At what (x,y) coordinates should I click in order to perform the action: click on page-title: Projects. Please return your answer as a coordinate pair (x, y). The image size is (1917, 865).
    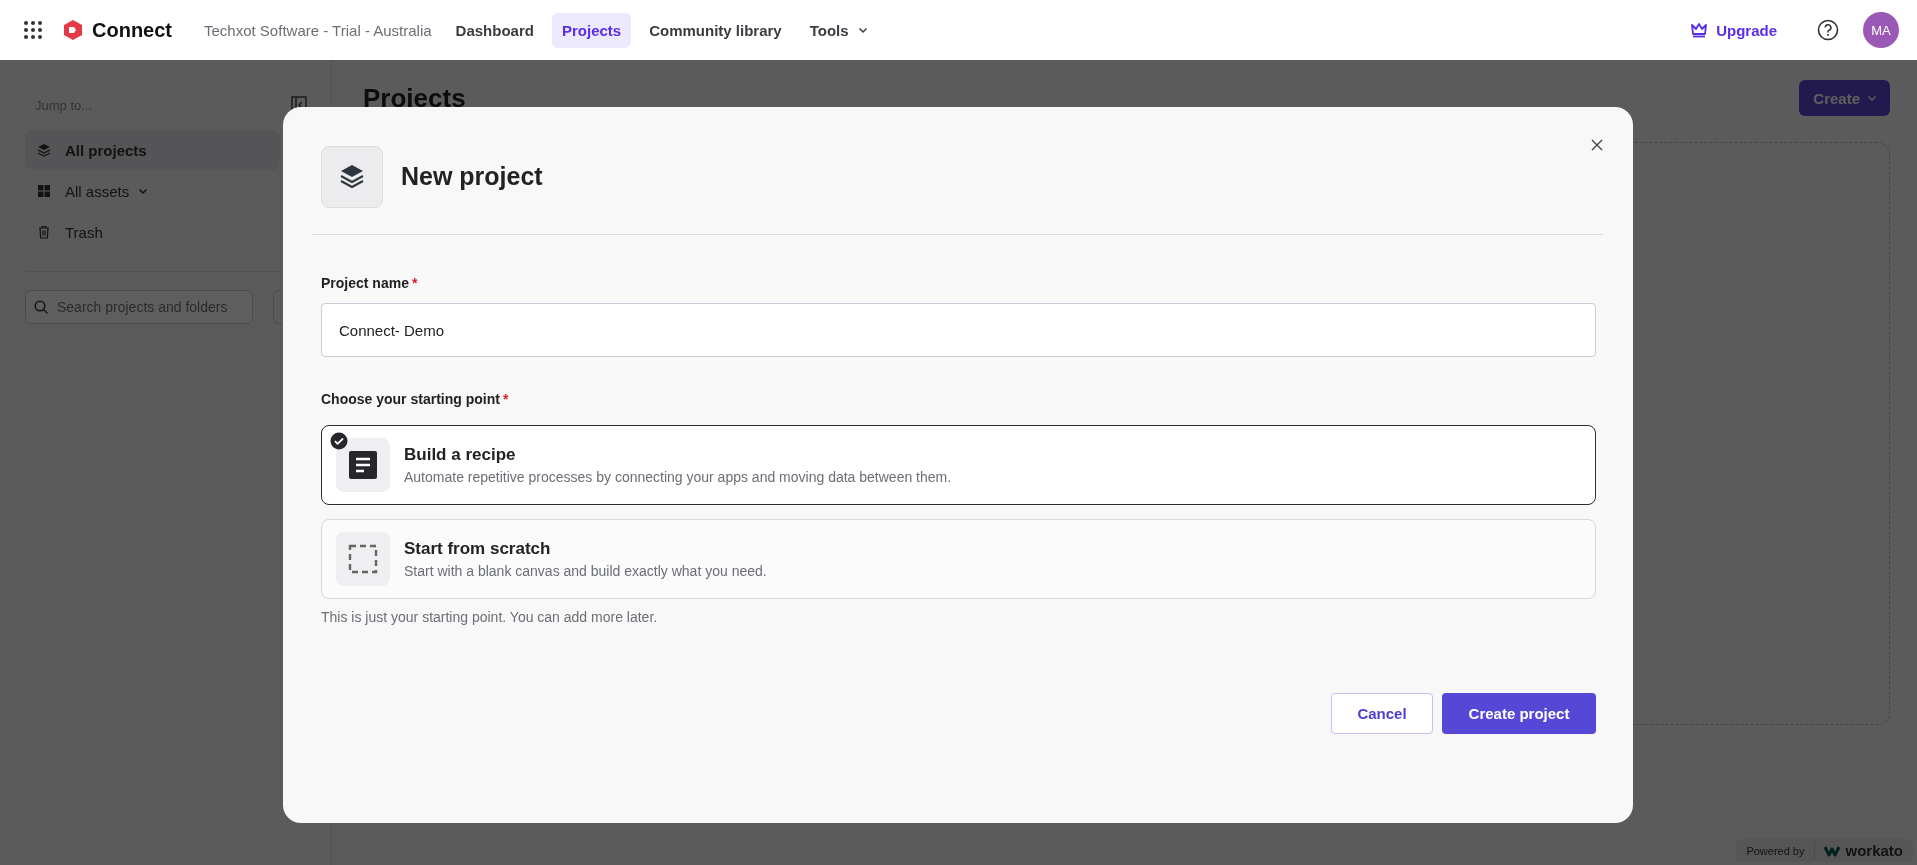
    Looking at the image, I should click on (414, 98).